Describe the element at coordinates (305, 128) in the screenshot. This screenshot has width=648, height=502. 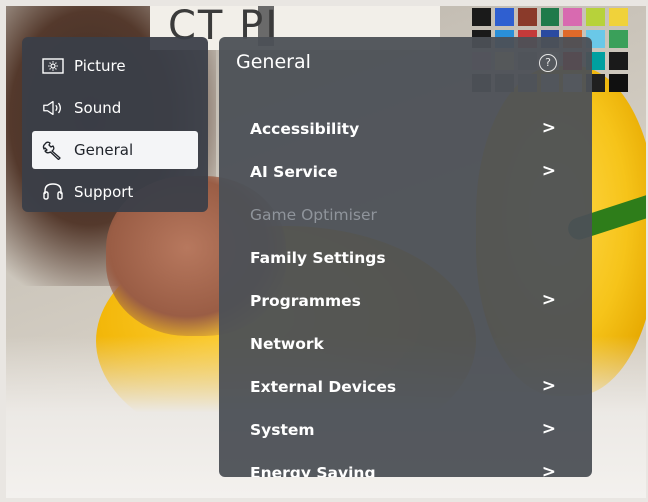
I see `setting-label: Accessibility` at that location.